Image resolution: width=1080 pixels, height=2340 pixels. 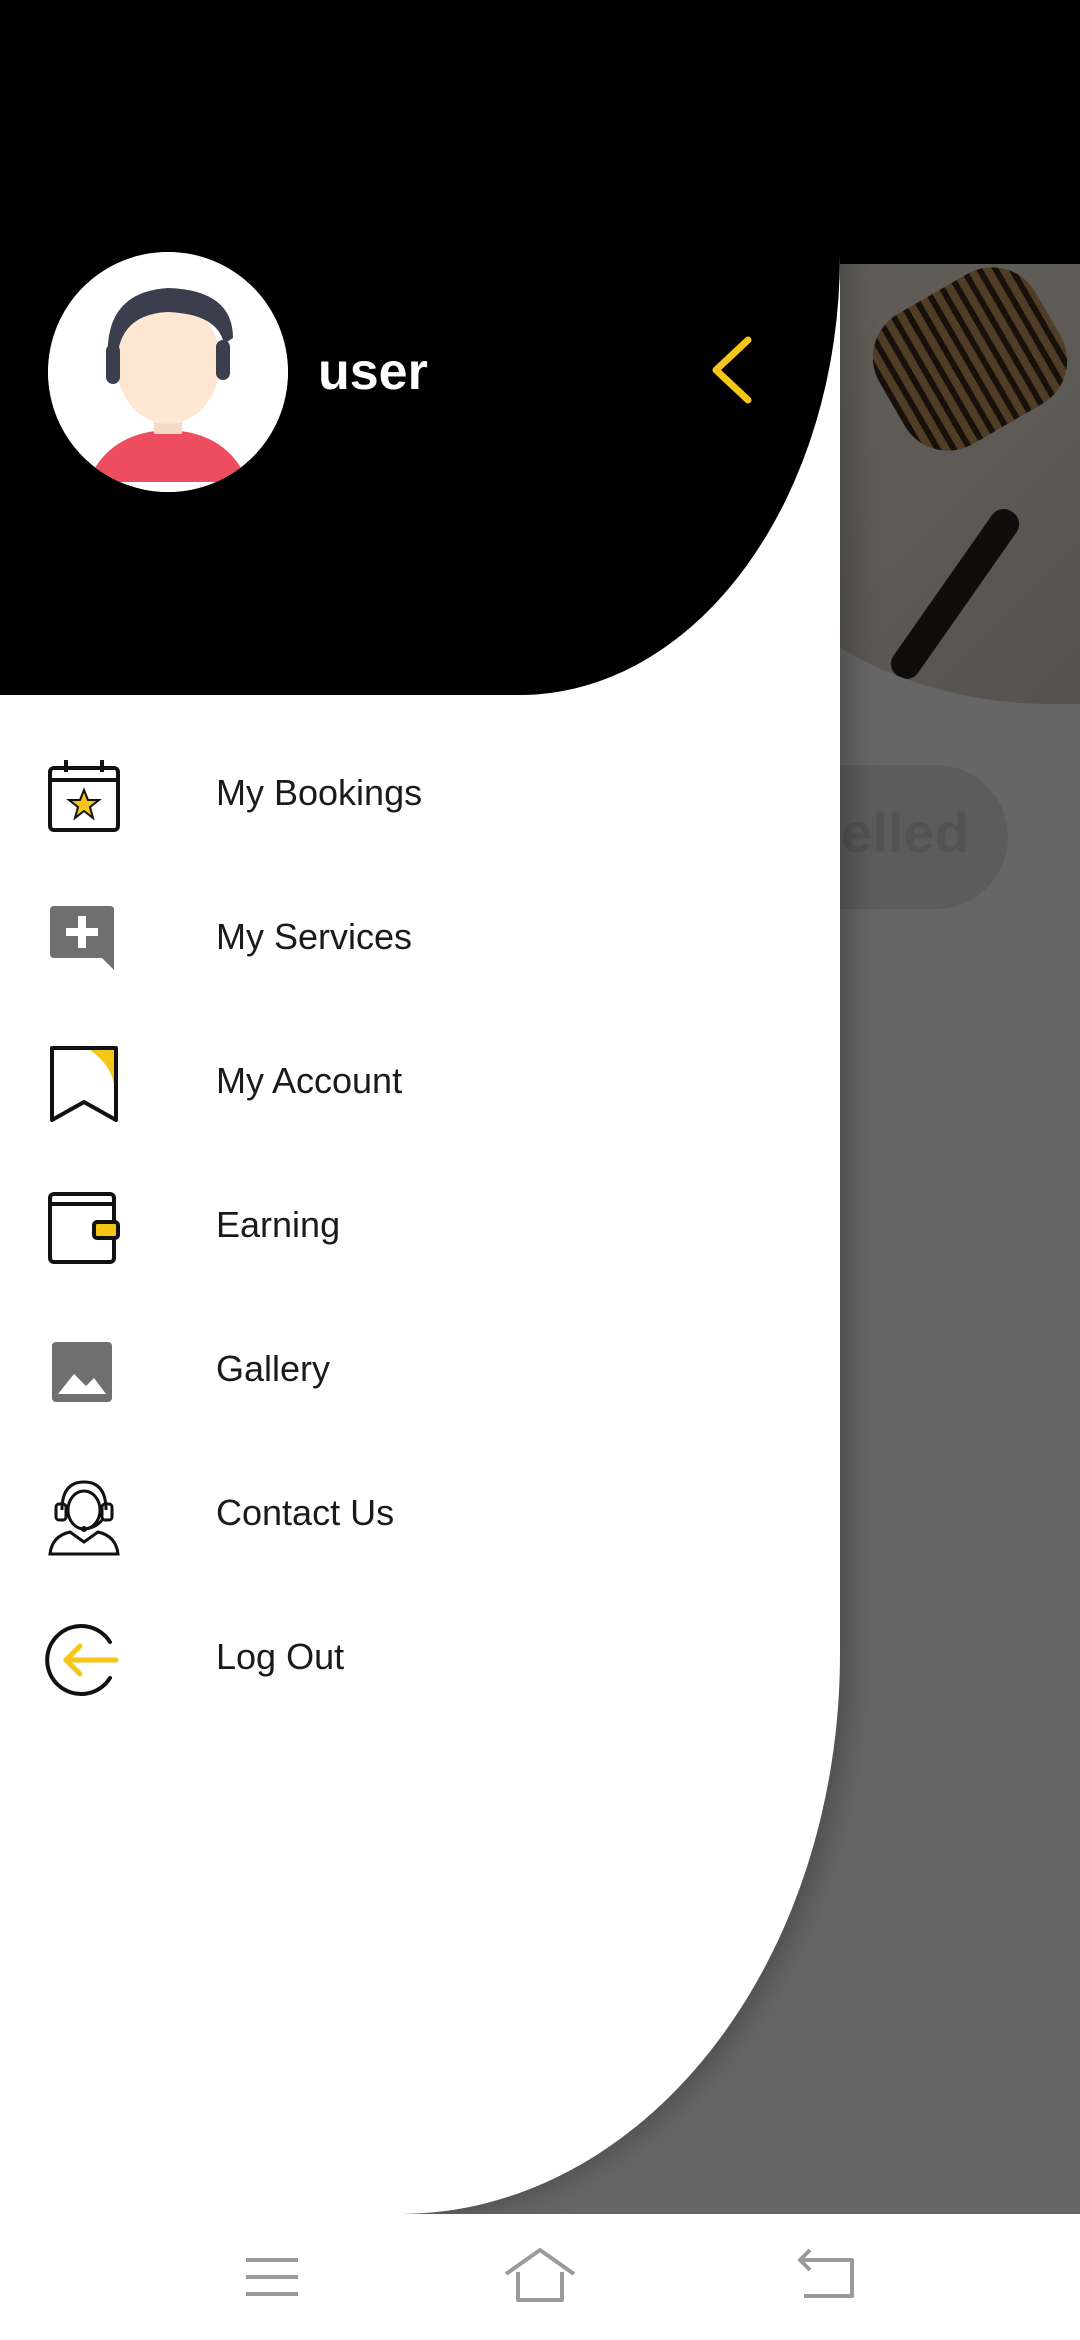 I want to click on nav-menu-button, so click(x=272, y=2277).